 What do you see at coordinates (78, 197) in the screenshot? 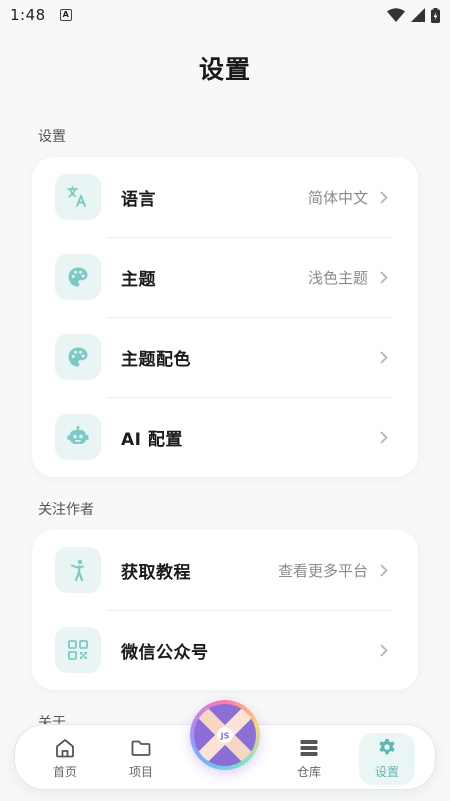
I see `translate-icon` at bounding box center [78, 197].